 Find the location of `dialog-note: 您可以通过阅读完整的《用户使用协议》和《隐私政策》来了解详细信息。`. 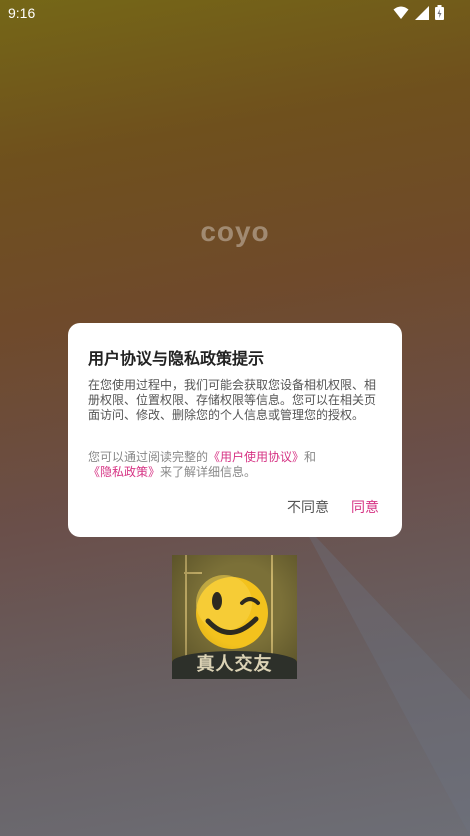

dialog-note: 您可以通过阅读完整的《用户使用协议》和《隐私政策》来了解详细信息。 is located at coordinates (236, 465).